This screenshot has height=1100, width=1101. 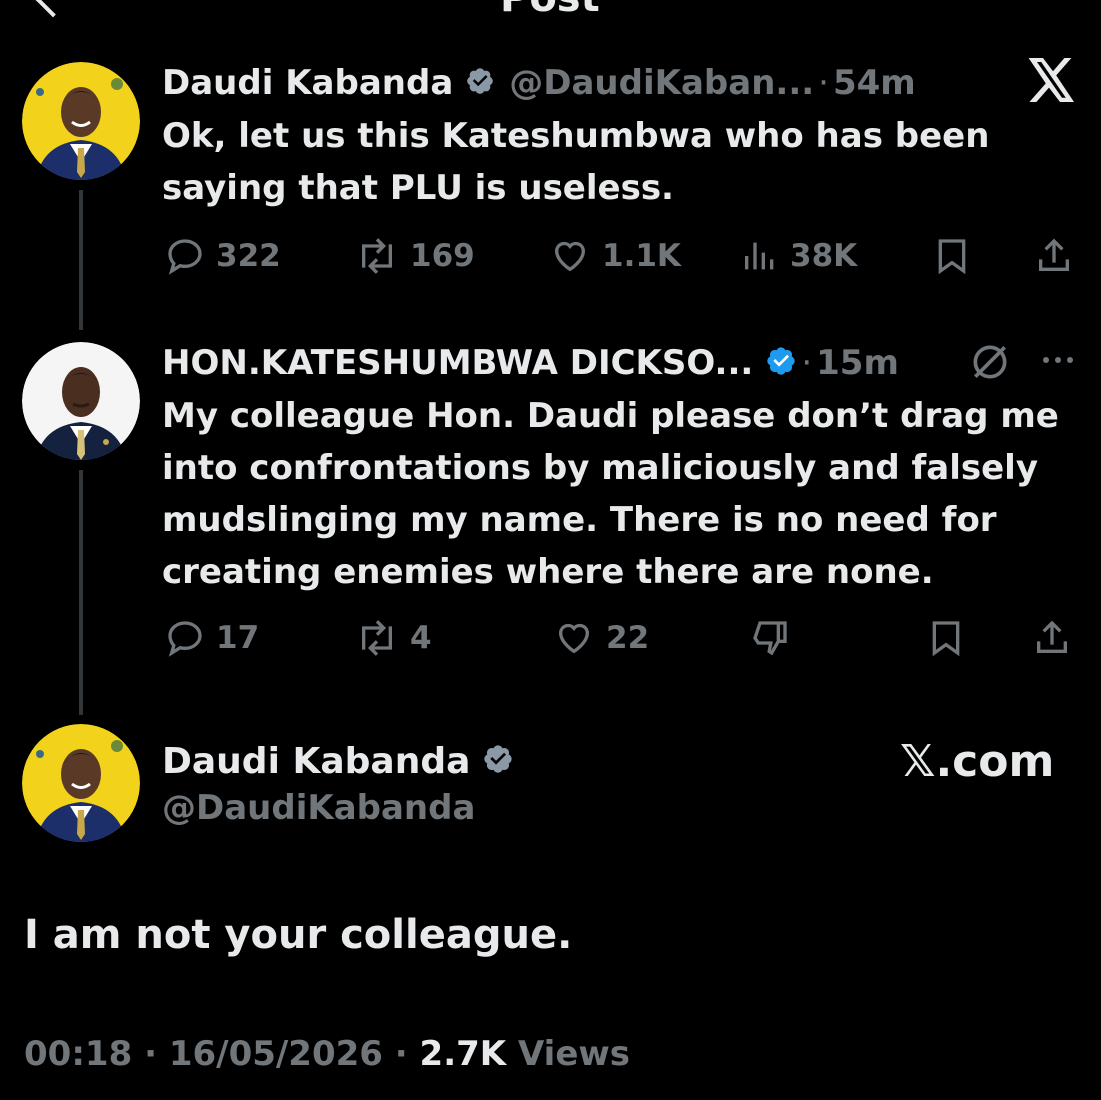 I want to click on tweet-header: HON.KATESHUMBWA DICKSO... · 15m, so click(x=530, y=363).